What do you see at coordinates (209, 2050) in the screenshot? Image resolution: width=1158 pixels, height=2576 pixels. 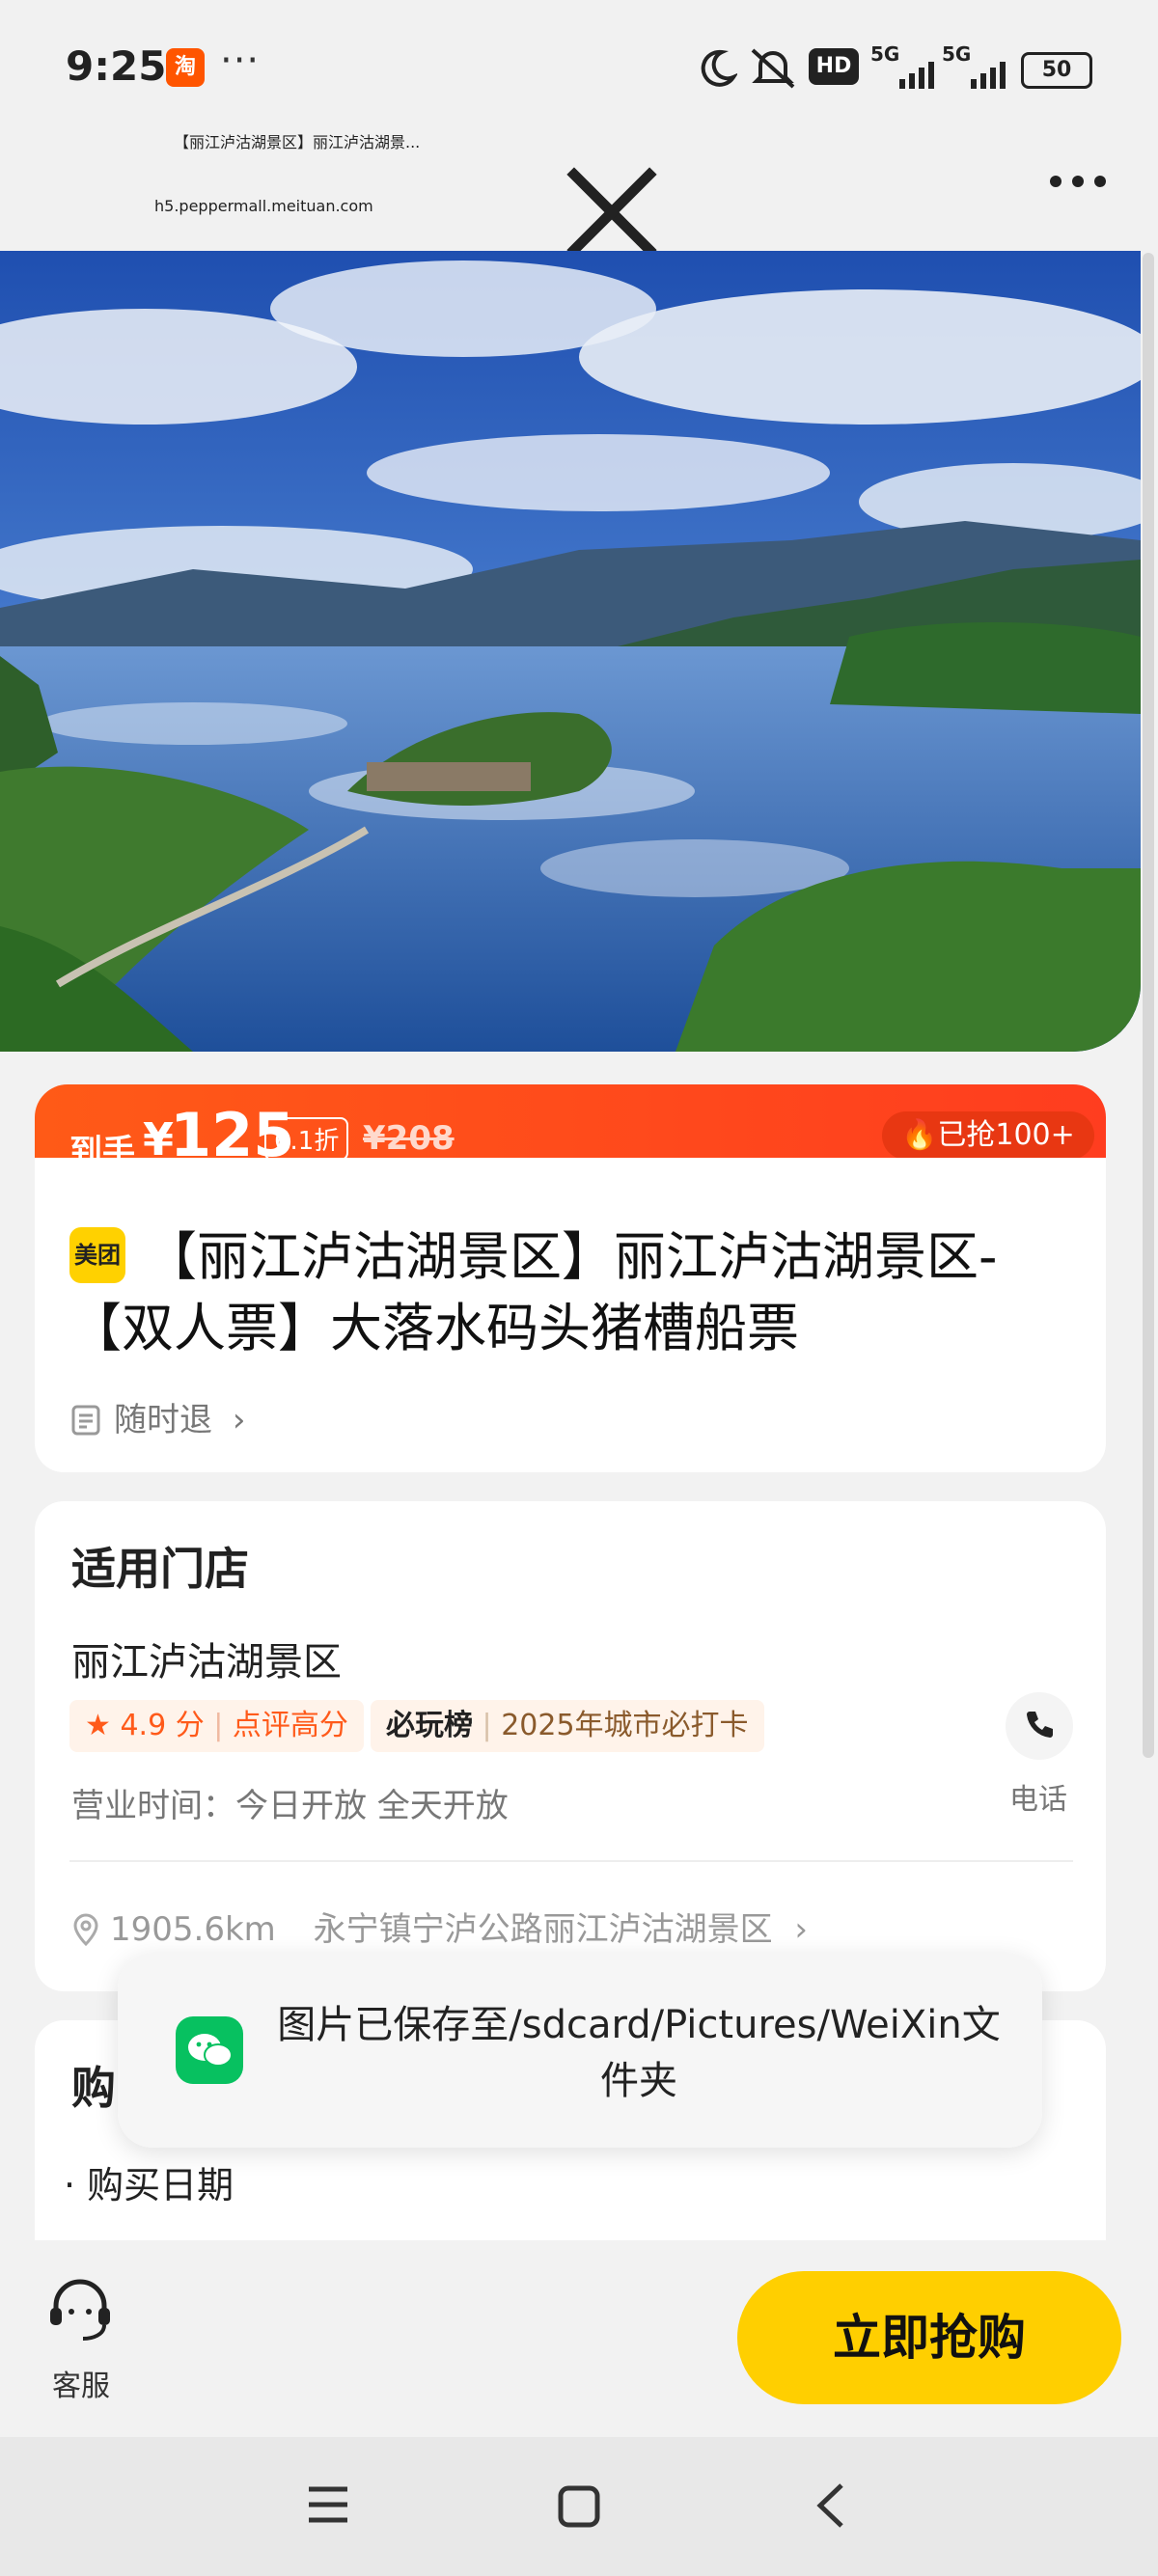 I see `wechat-icon` at bounding box center [209, 2050].